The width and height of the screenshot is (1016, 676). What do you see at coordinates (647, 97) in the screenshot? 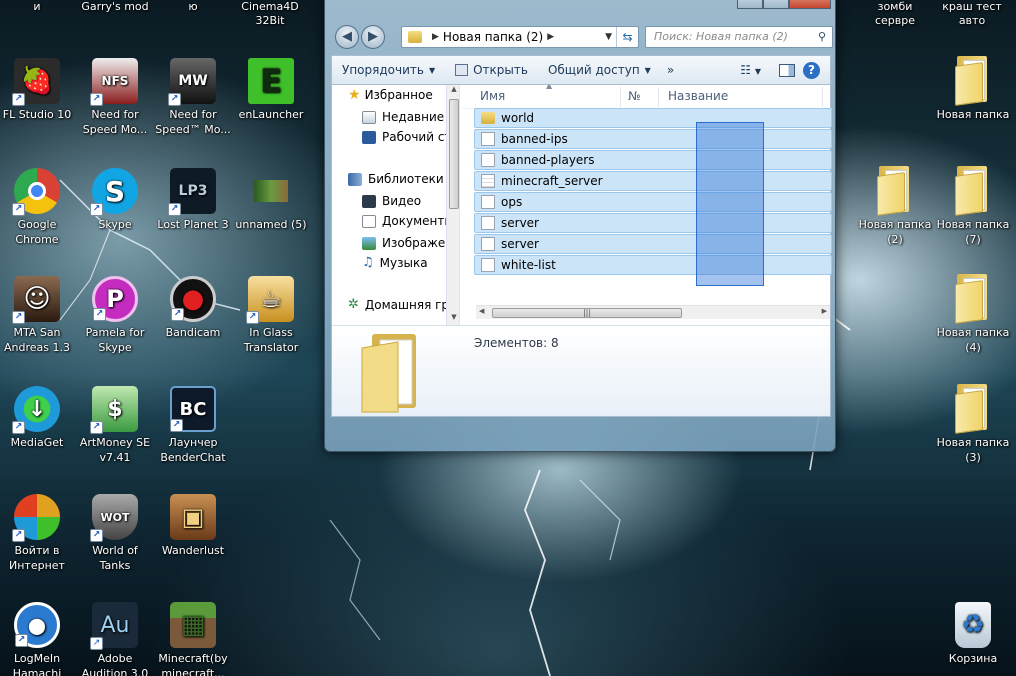
I see `column-headers: Имя ▲ № Название` at bounding box center [647, 97].